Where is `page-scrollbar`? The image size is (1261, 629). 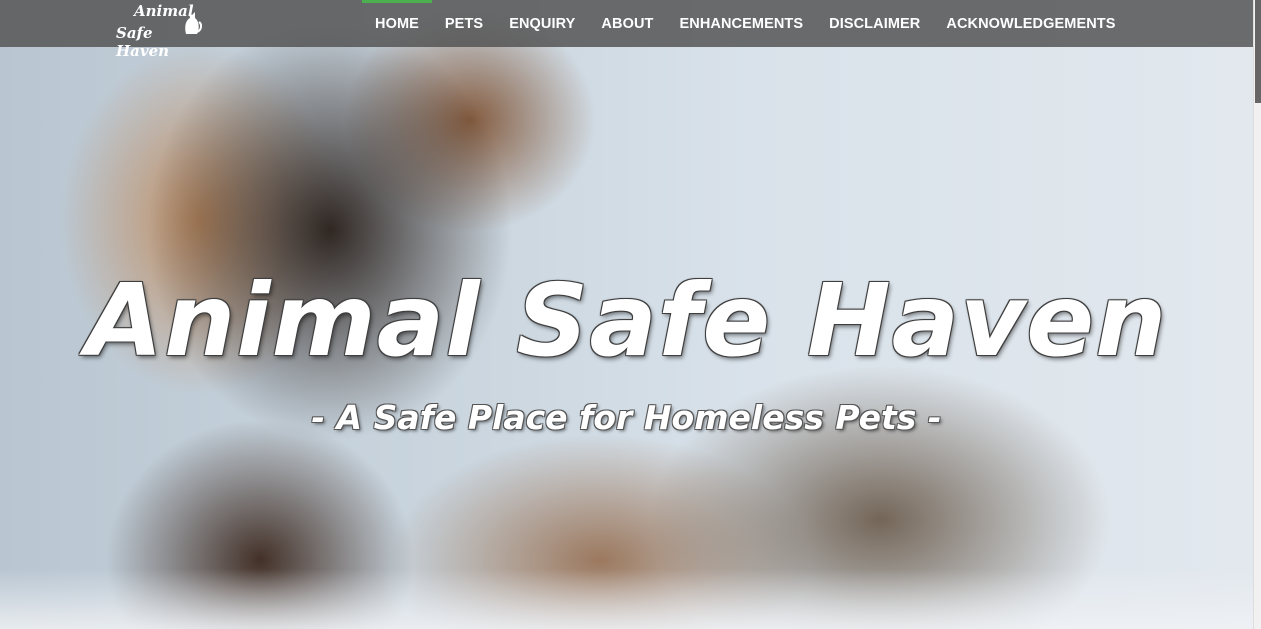
page-scrollbar is located at coordinates (1257, 314).